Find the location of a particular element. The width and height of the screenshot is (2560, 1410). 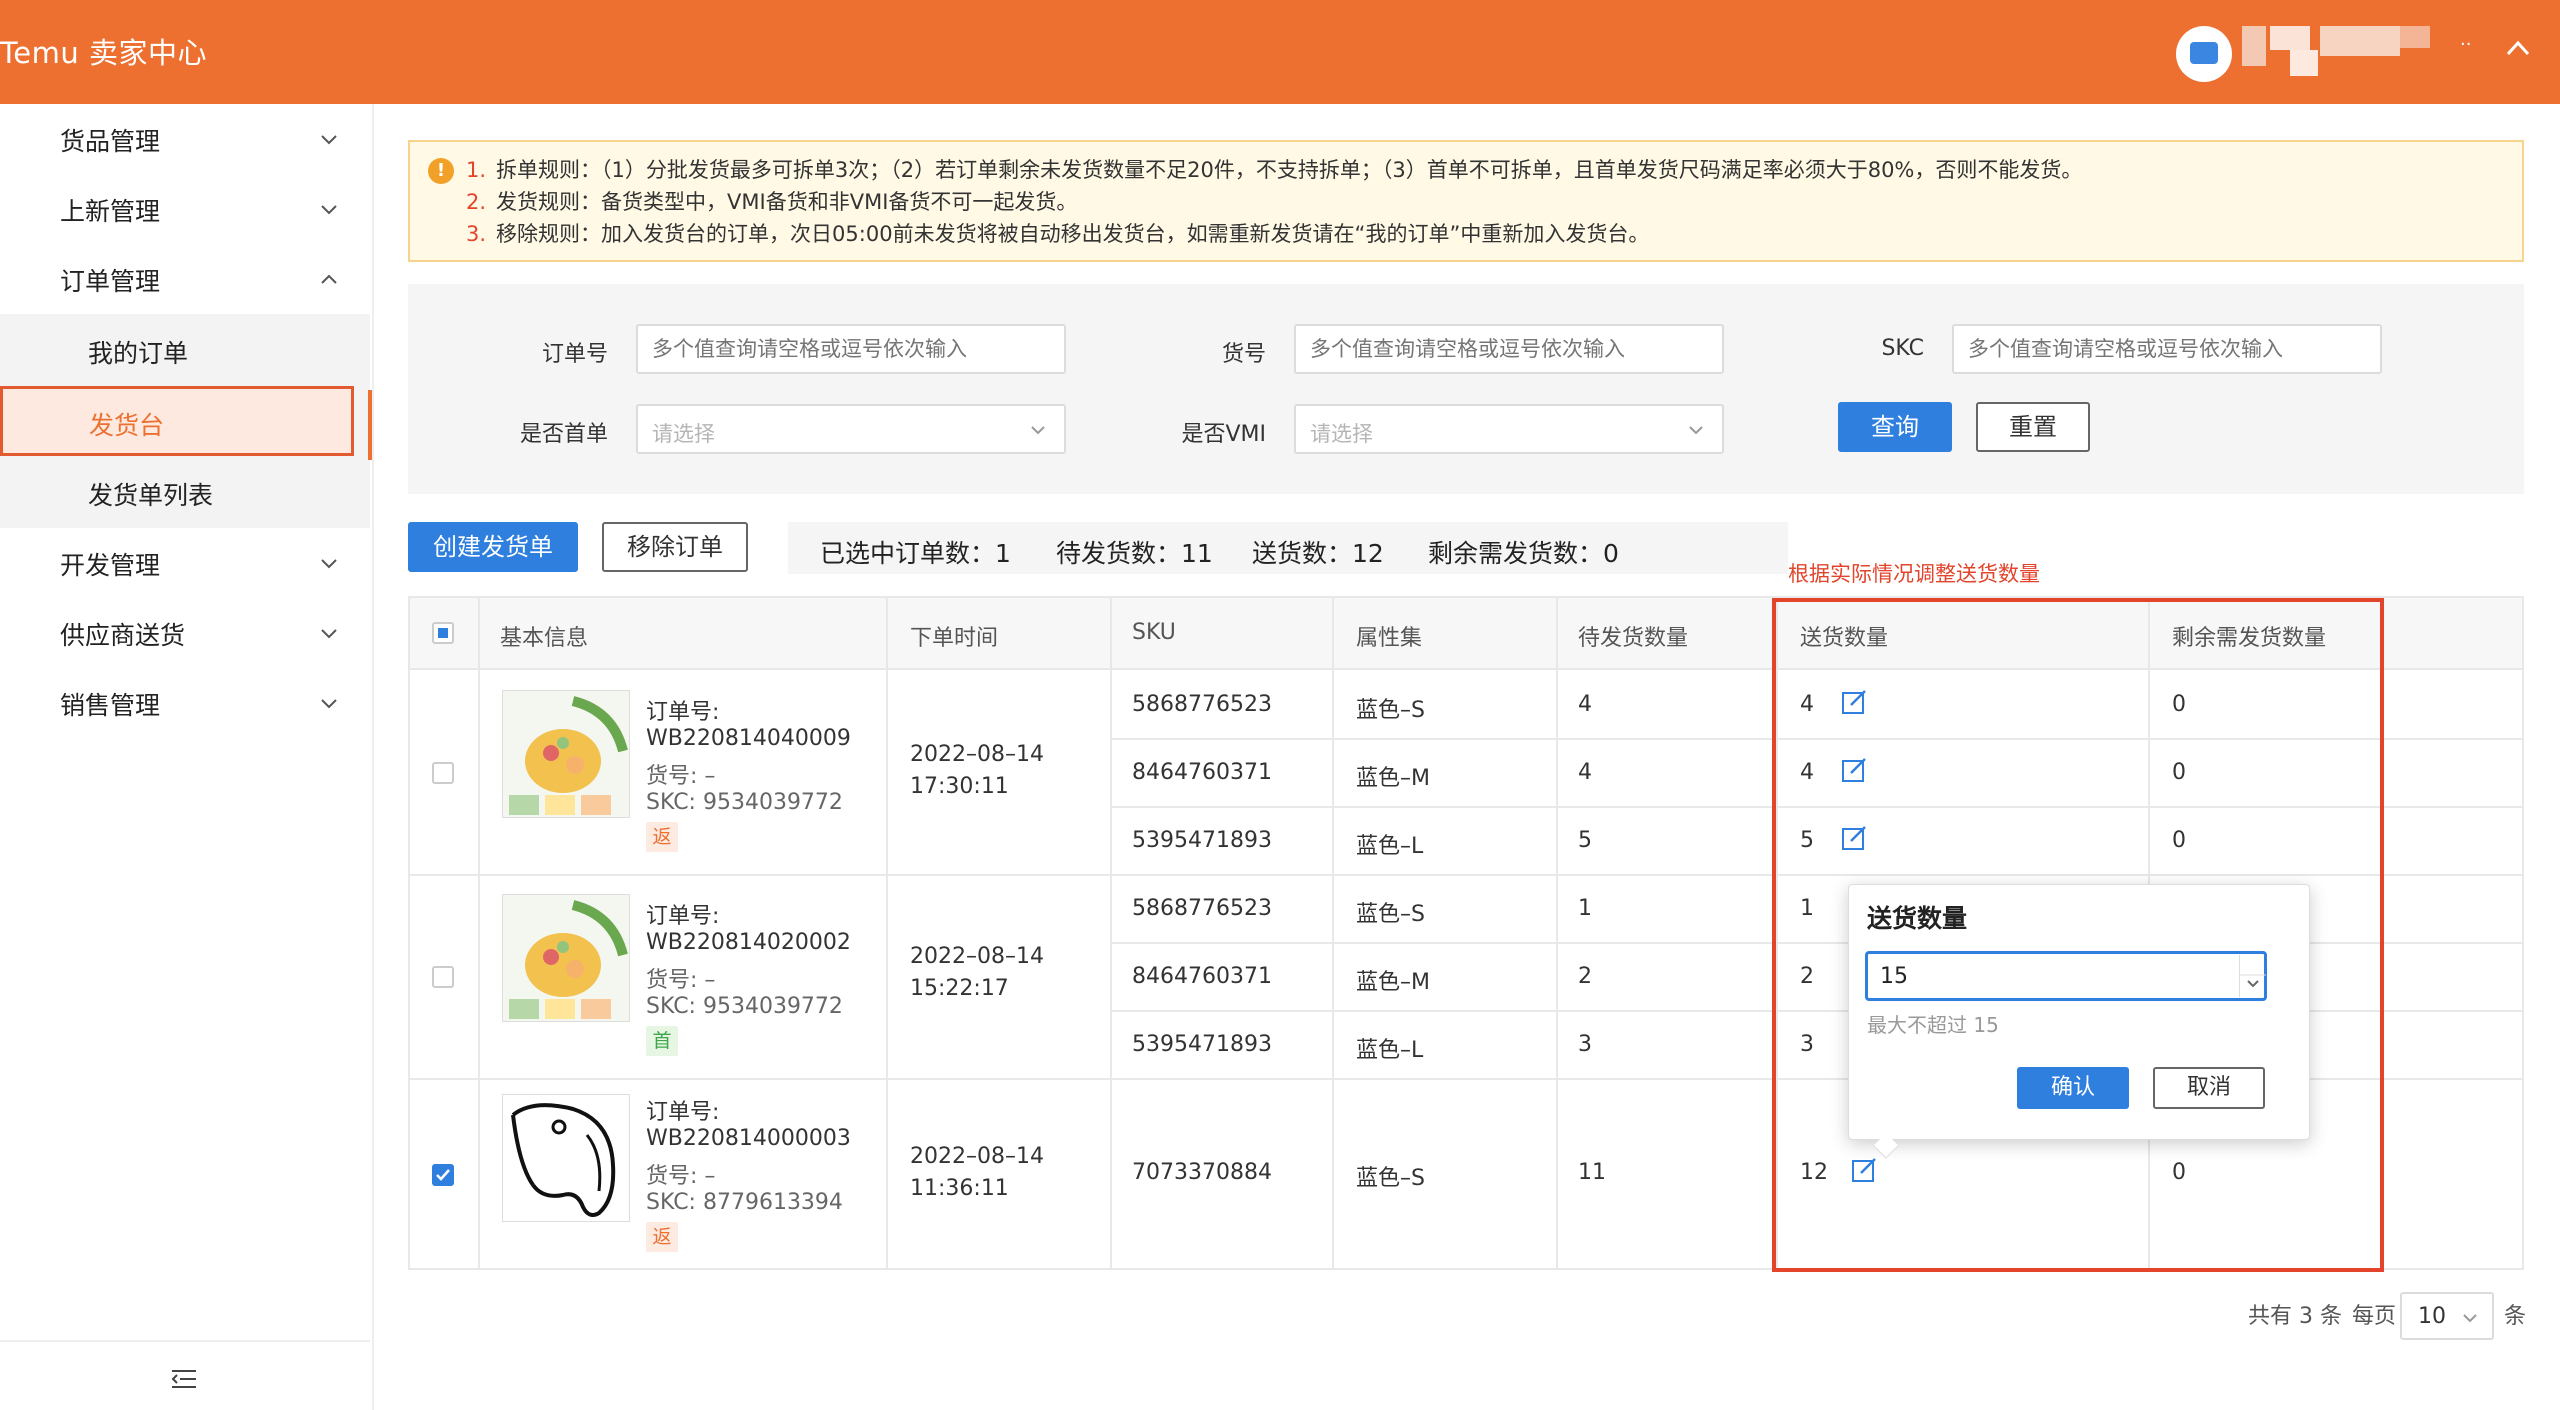

collapse-menu-icon is located at coordinates (184, 1379).